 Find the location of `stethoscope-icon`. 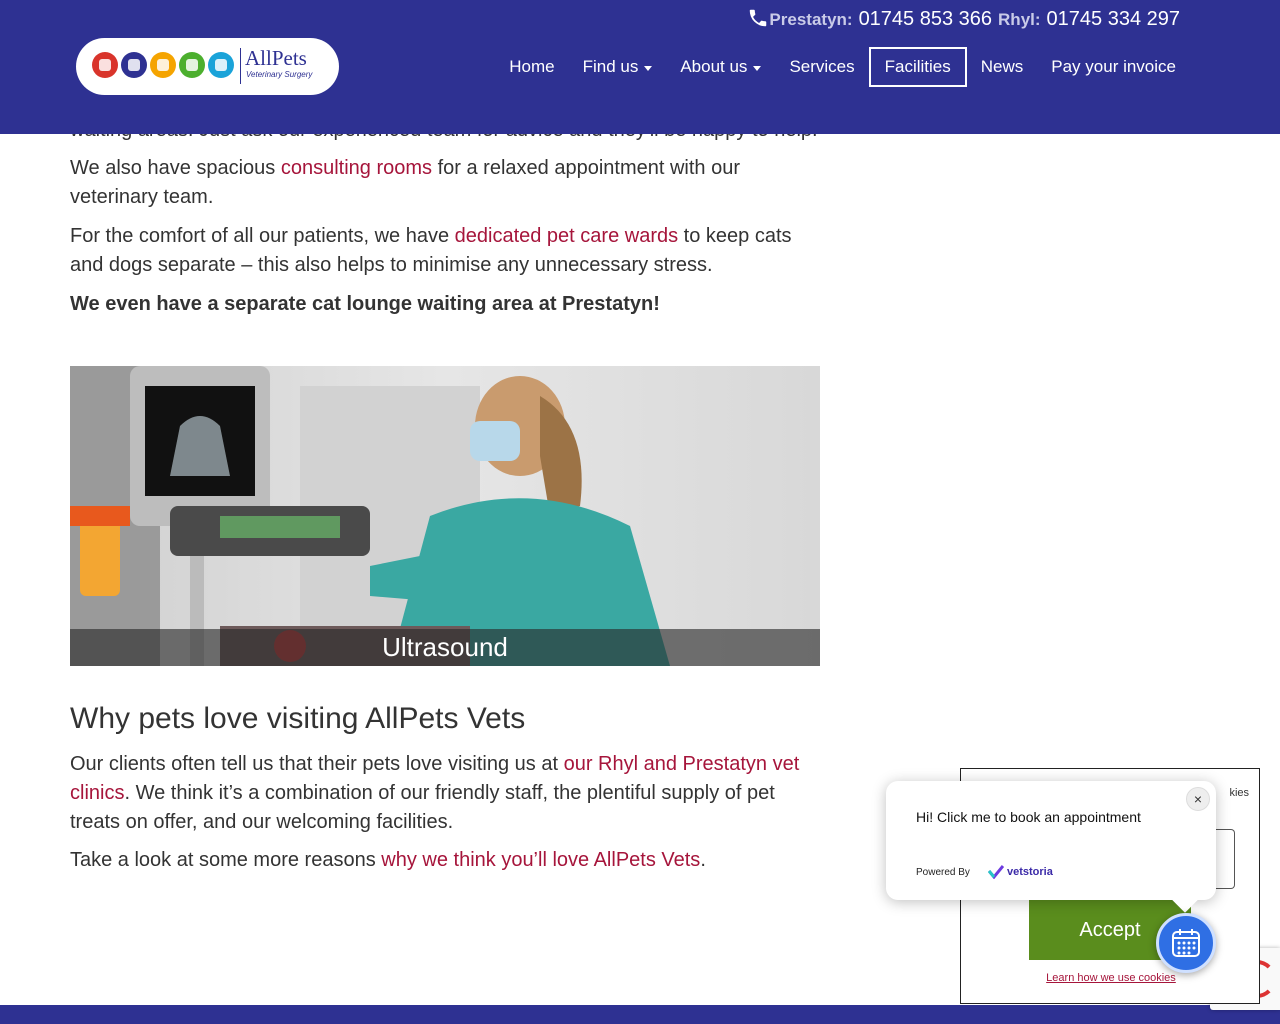

stethoscope-icon is located at coordinates (192, 65).